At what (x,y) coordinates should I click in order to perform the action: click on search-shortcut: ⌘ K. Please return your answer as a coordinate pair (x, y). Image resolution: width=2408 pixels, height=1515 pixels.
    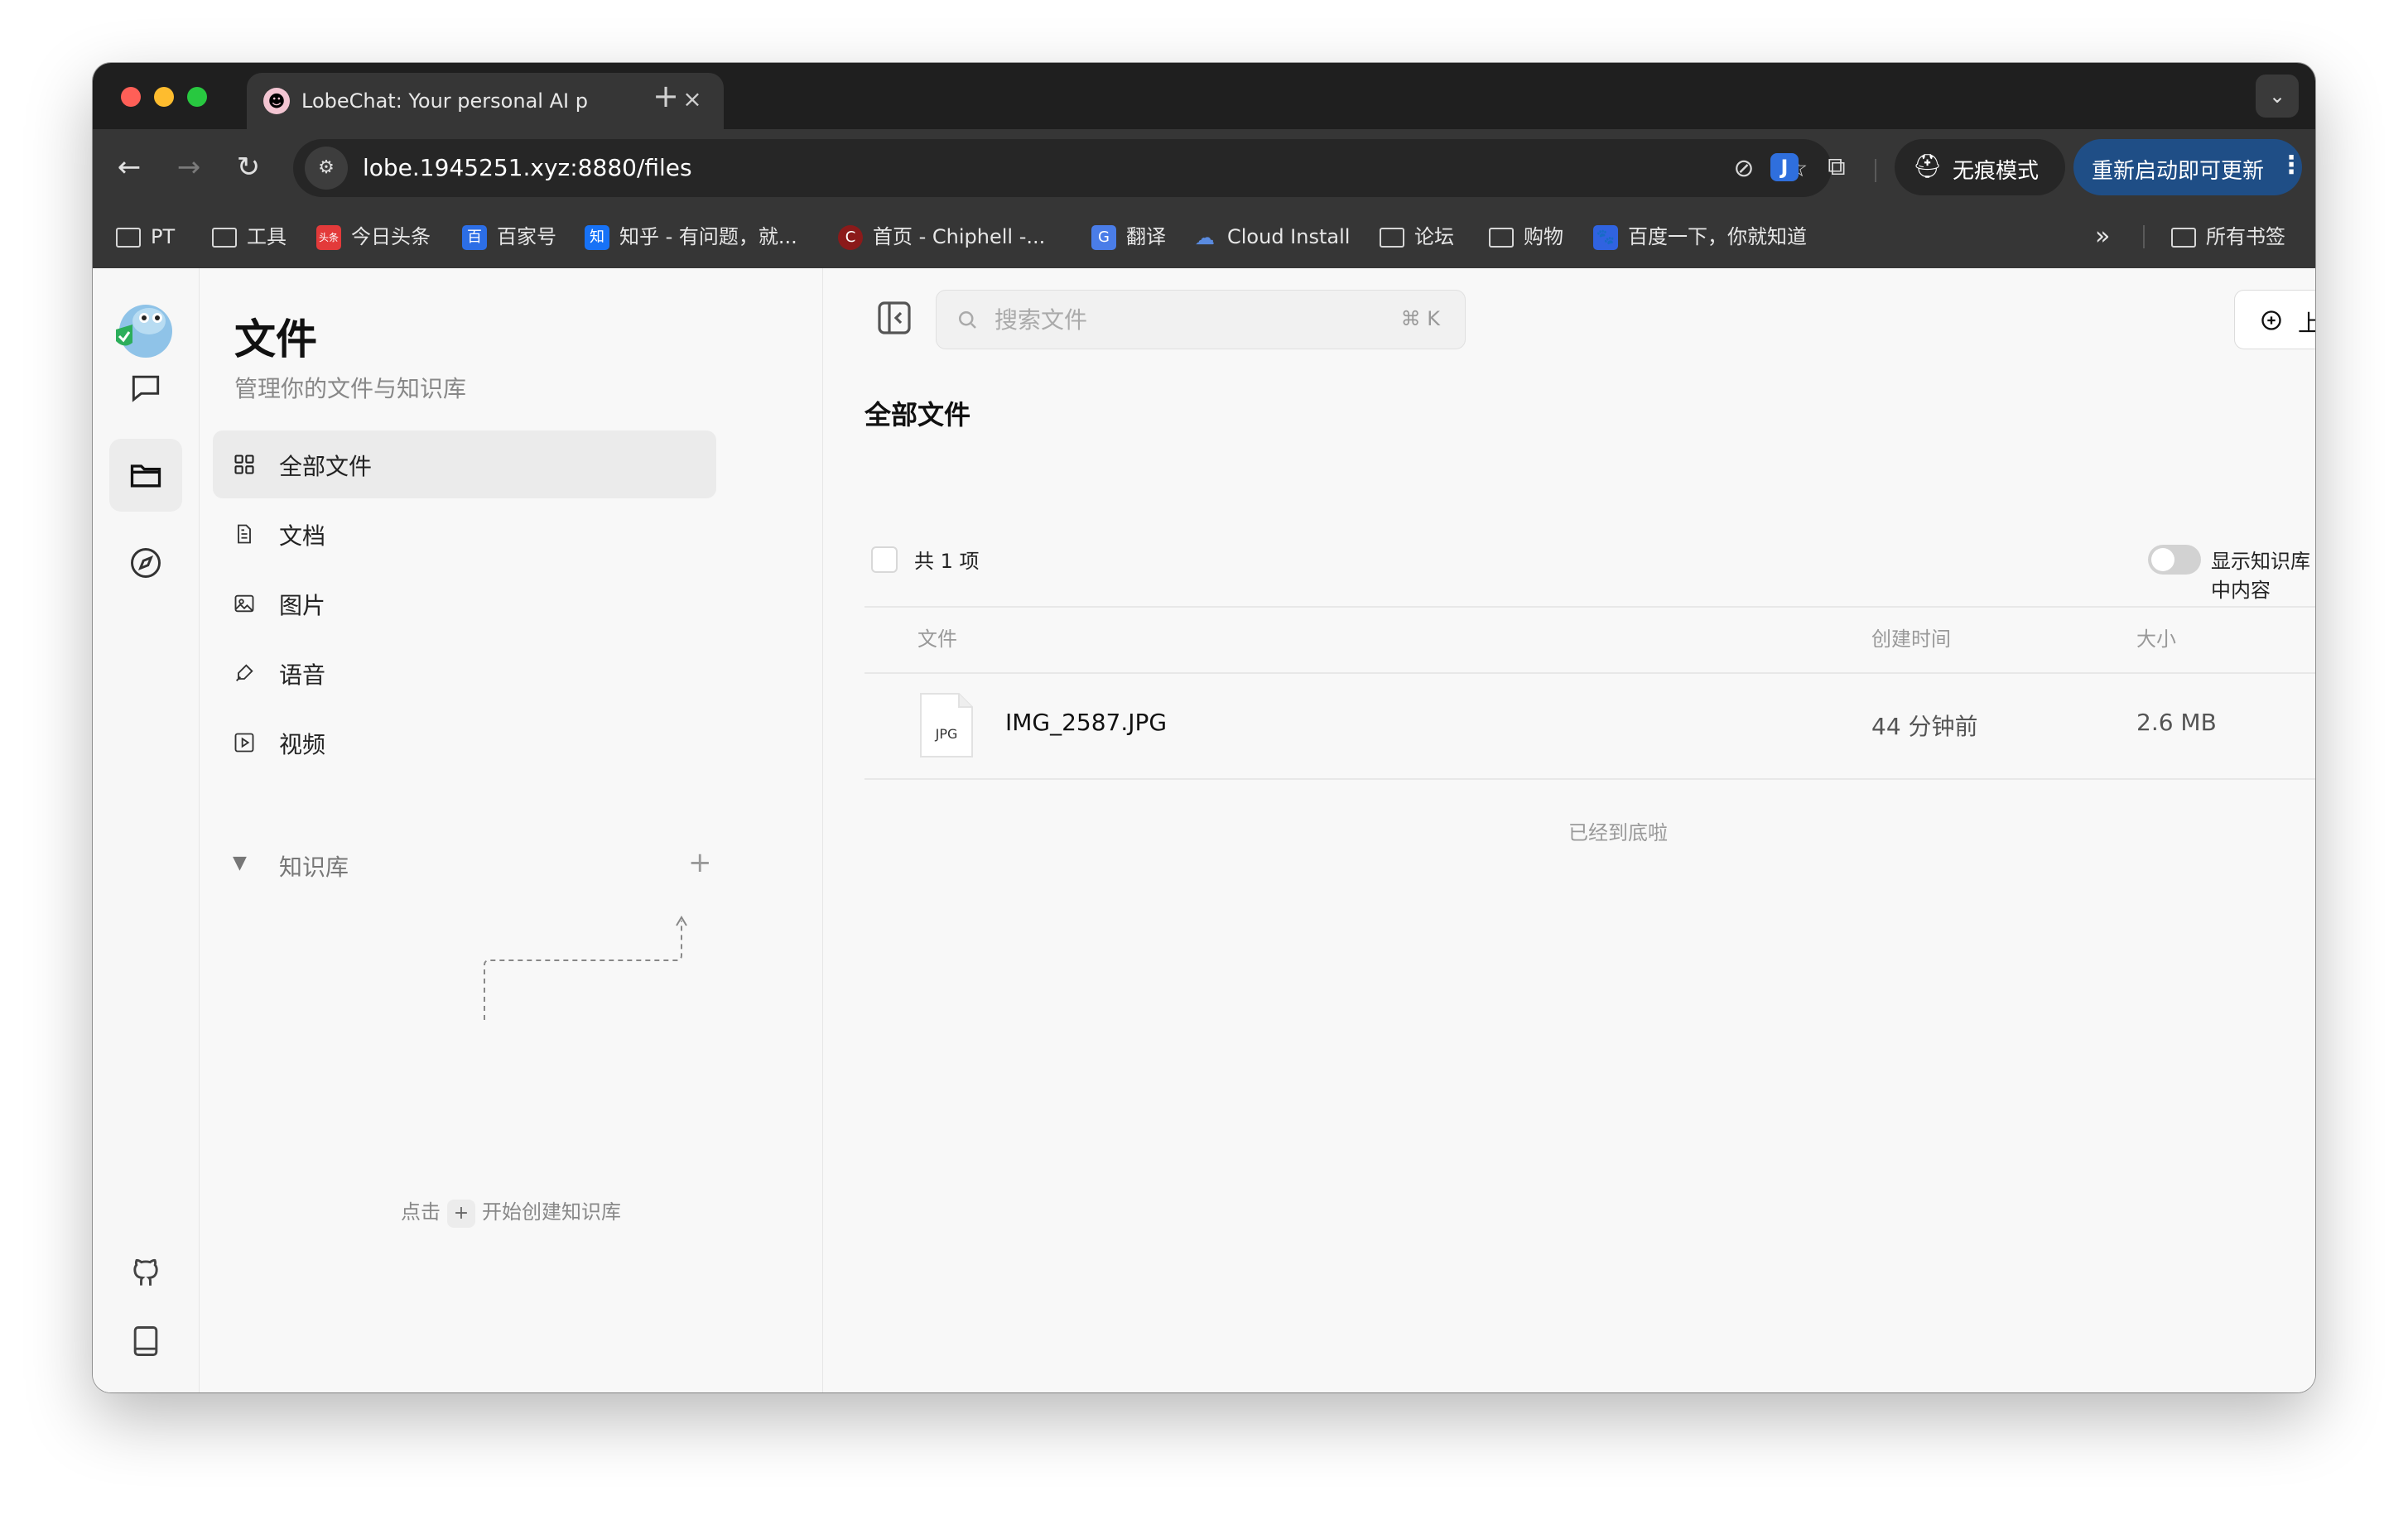
    Looking at the image, I should click on (1420, 318).